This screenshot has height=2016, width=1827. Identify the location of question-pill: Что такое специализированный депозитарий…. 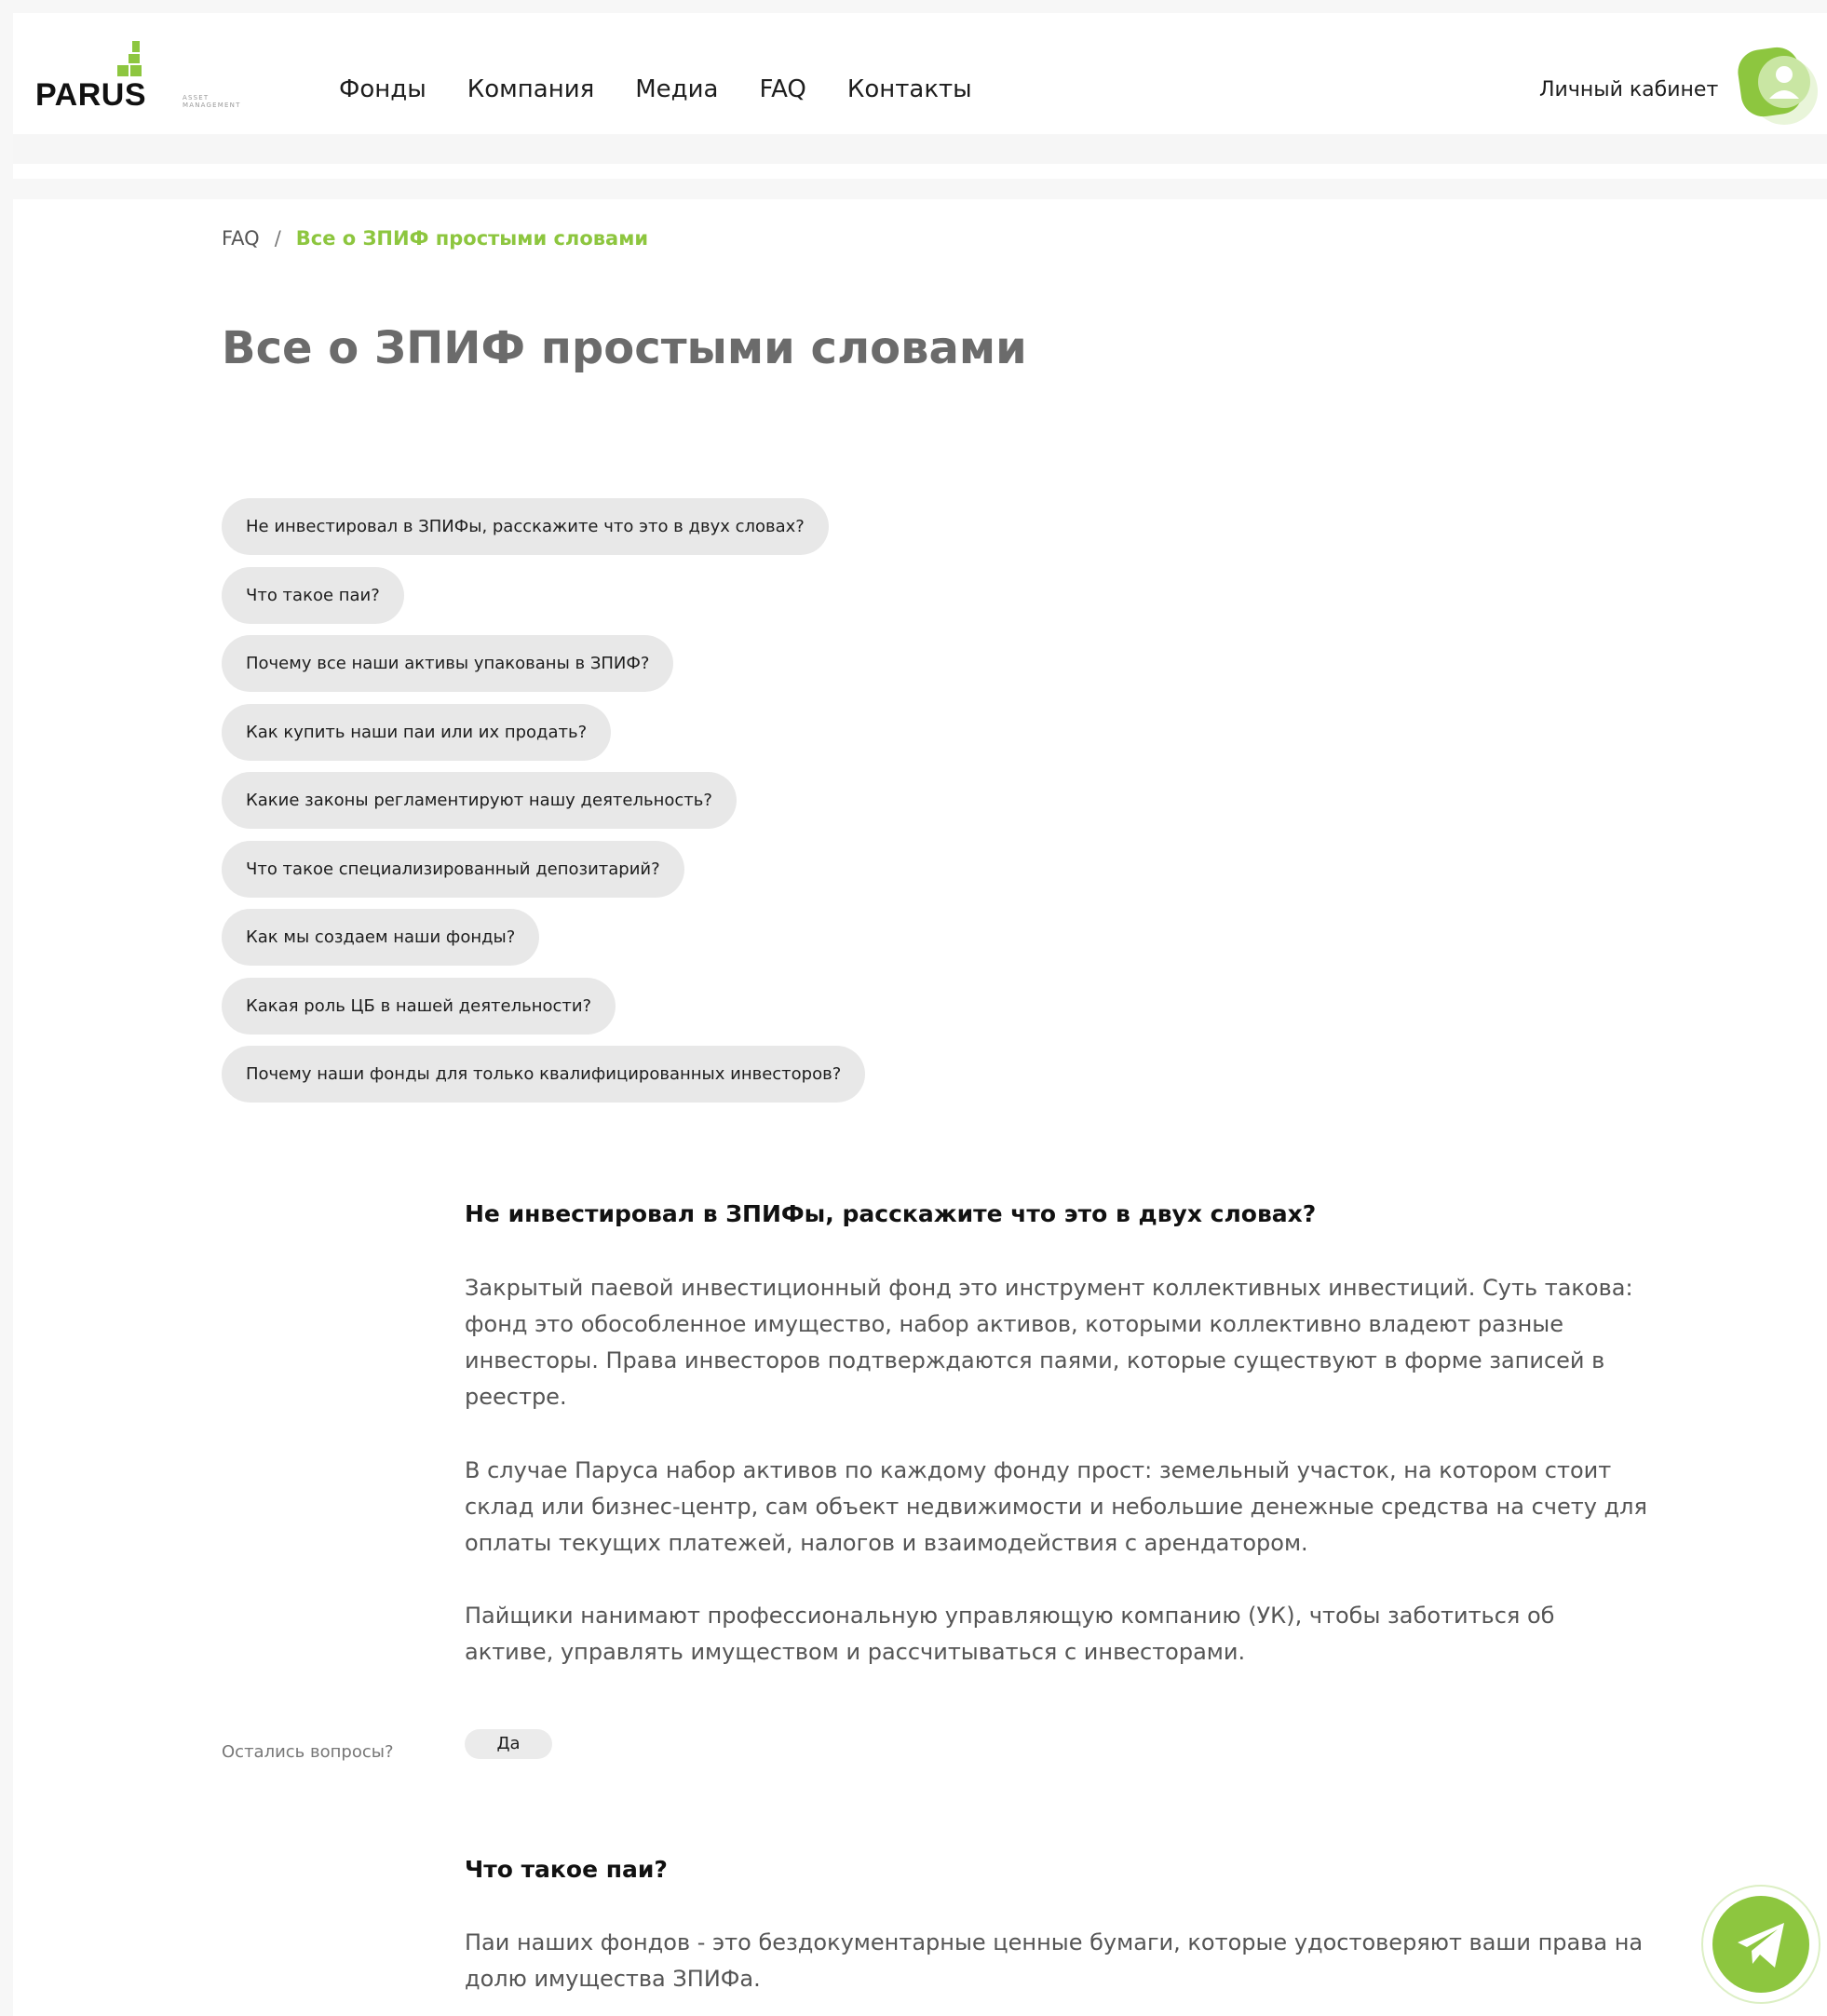
(453, 869).